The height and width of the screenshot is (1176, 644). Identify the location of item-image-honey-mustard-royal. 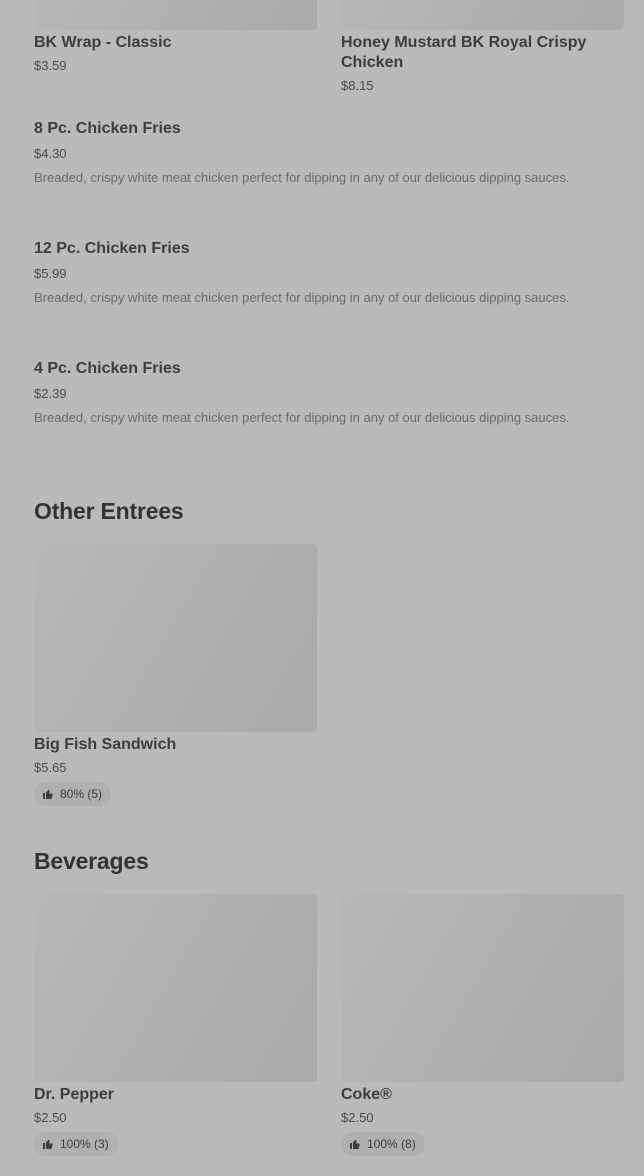
(482, 15).